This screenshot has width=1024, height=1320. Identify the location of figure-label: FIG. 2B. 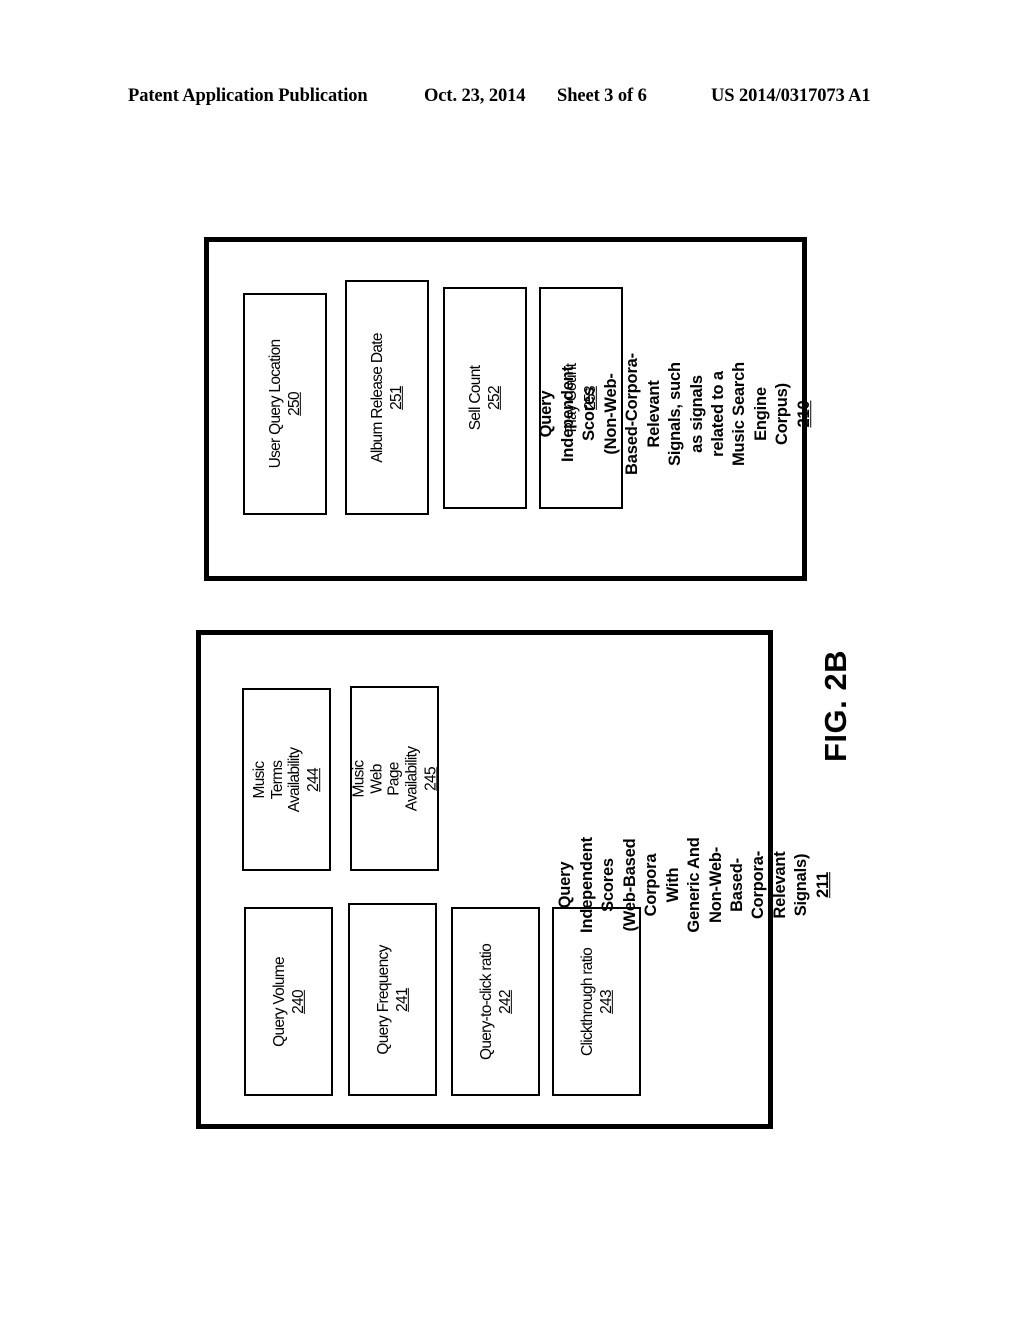
(835, 706).